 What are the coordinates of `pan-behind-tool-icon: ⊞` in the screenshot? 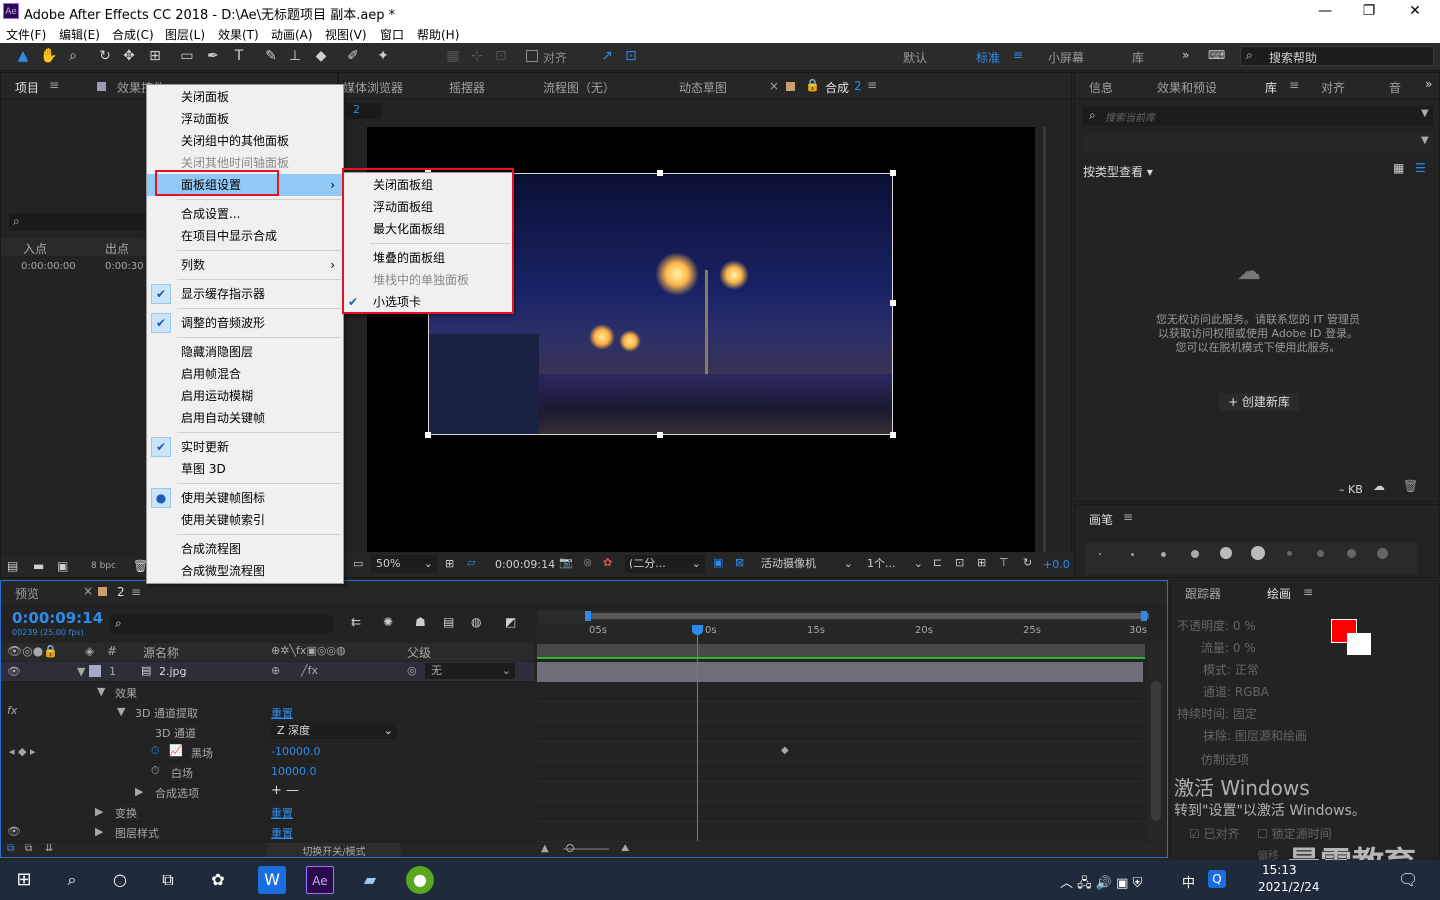 It's located at (155, 56).